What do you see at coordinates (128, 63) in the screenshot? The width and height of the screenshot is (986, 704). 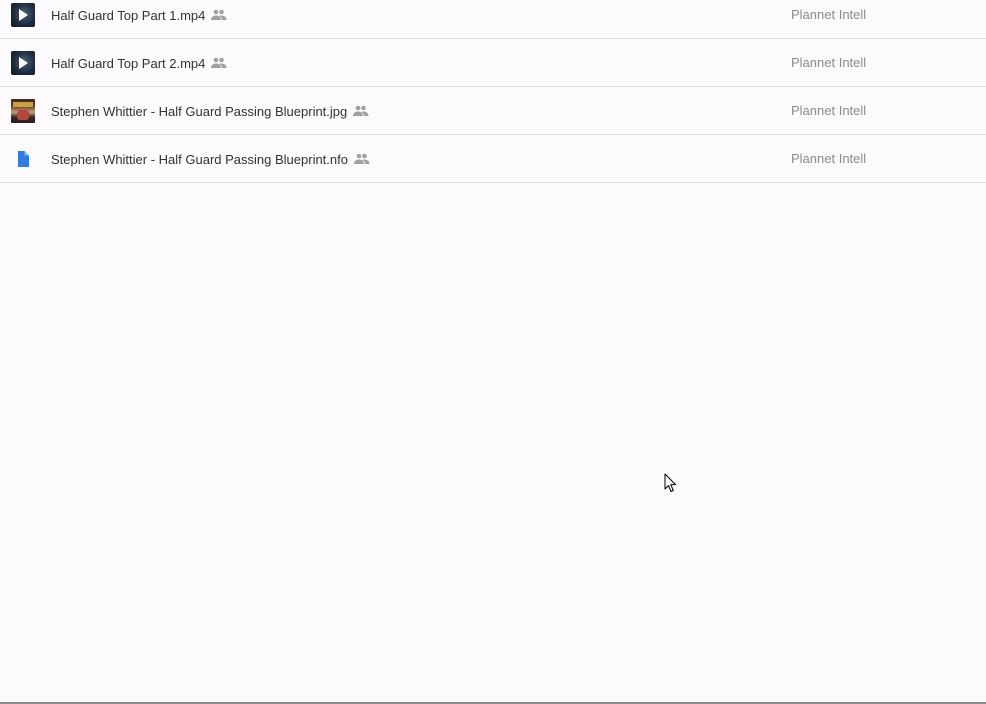 I see `file-name: Half Guard Top Part 2.mp4` at bounding box center [128, 63].